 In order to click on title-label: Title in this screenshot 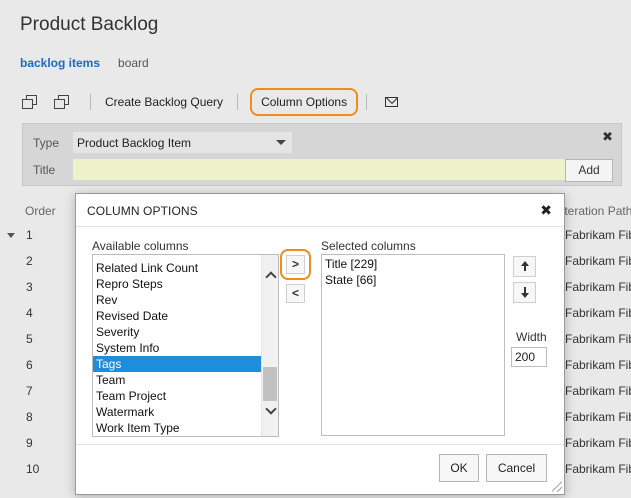, I will do `click(44, 170)`.